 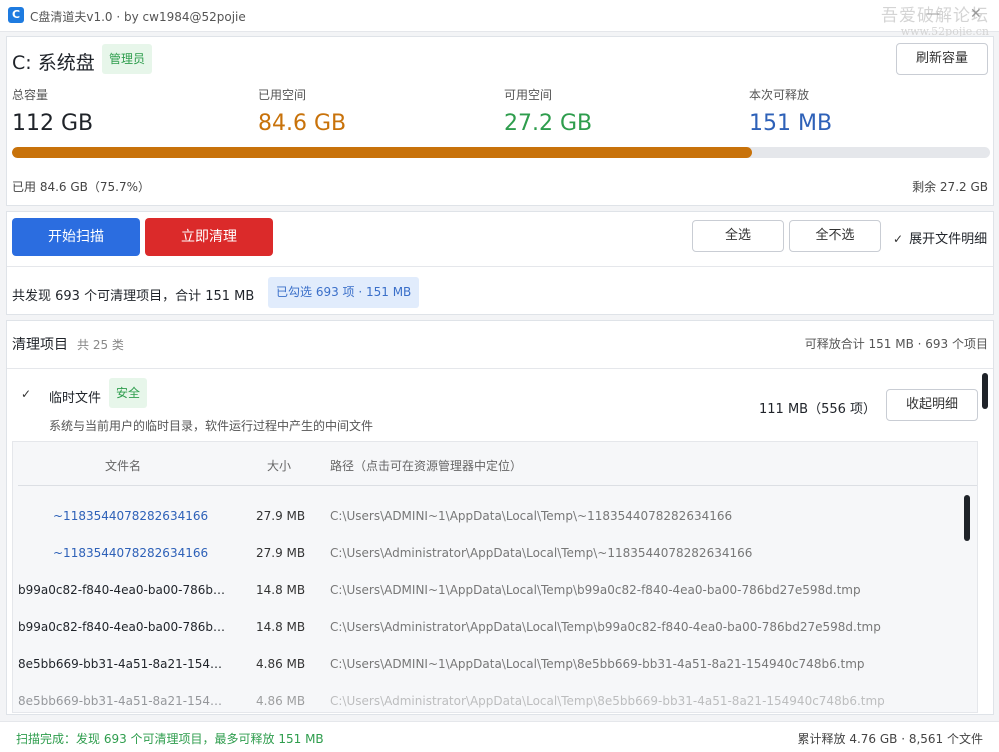 What do you see at coordinates (967, 518) in the screenshot?
I see `table-scrollbar-thumb` at bounding box center [967, 518].